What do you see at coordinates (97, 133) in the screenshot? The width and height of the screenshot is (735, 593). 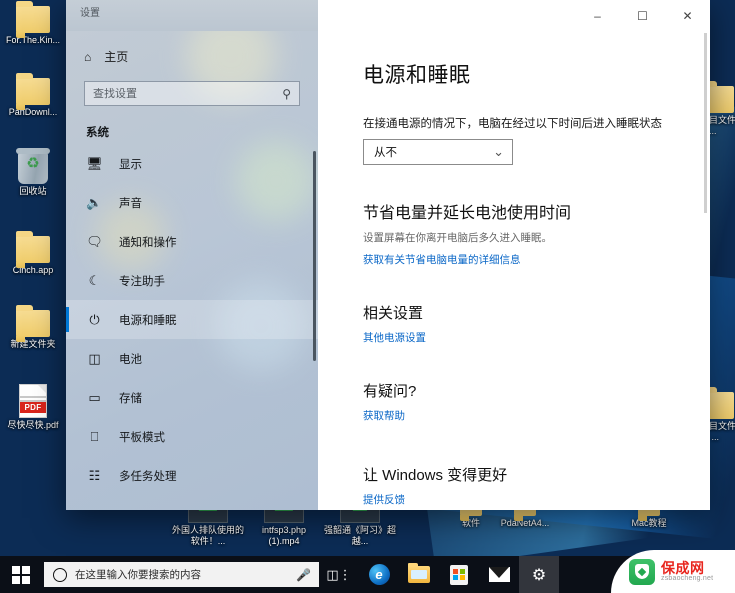 I see `sidebar-group-header: 系统` at bounding box center [97, 133].